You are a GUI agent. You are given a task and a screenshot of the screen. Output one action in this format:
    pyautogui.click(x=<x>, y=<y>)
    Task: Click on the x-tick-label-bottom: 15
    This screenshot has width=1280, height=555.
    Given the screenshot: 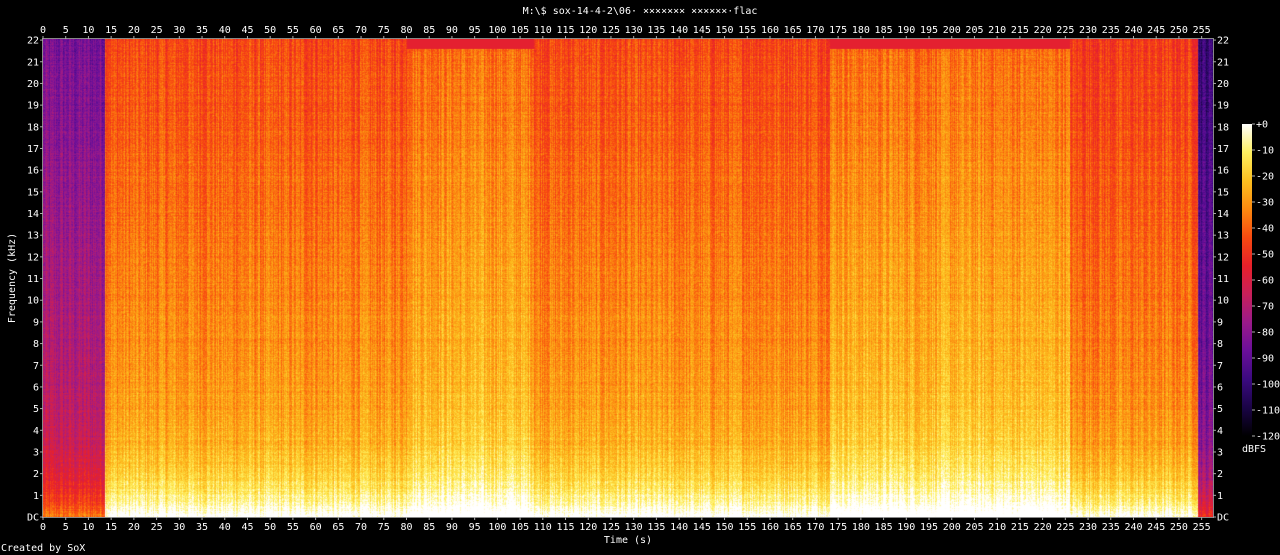 What is the action you would take?
    pyautogui.click(x=111, y=527)
    